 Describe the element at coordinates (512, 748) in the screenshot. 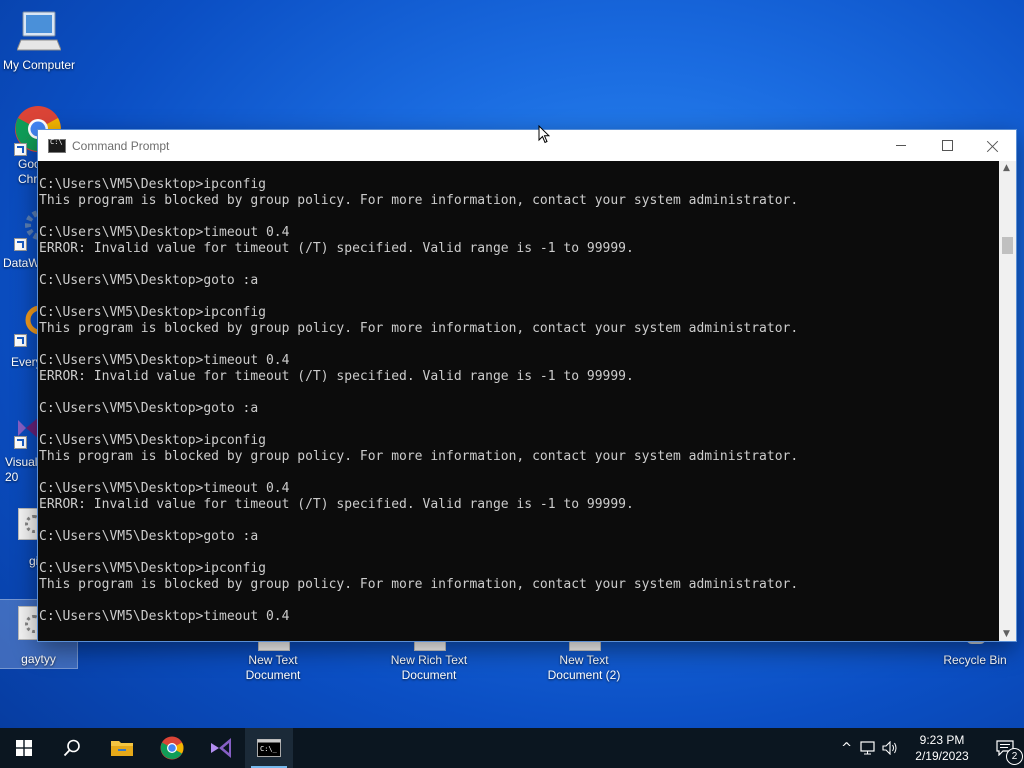

I see `taskbar: C:\_ ^ 9:23 PM 2/19/2023 2` at that location.